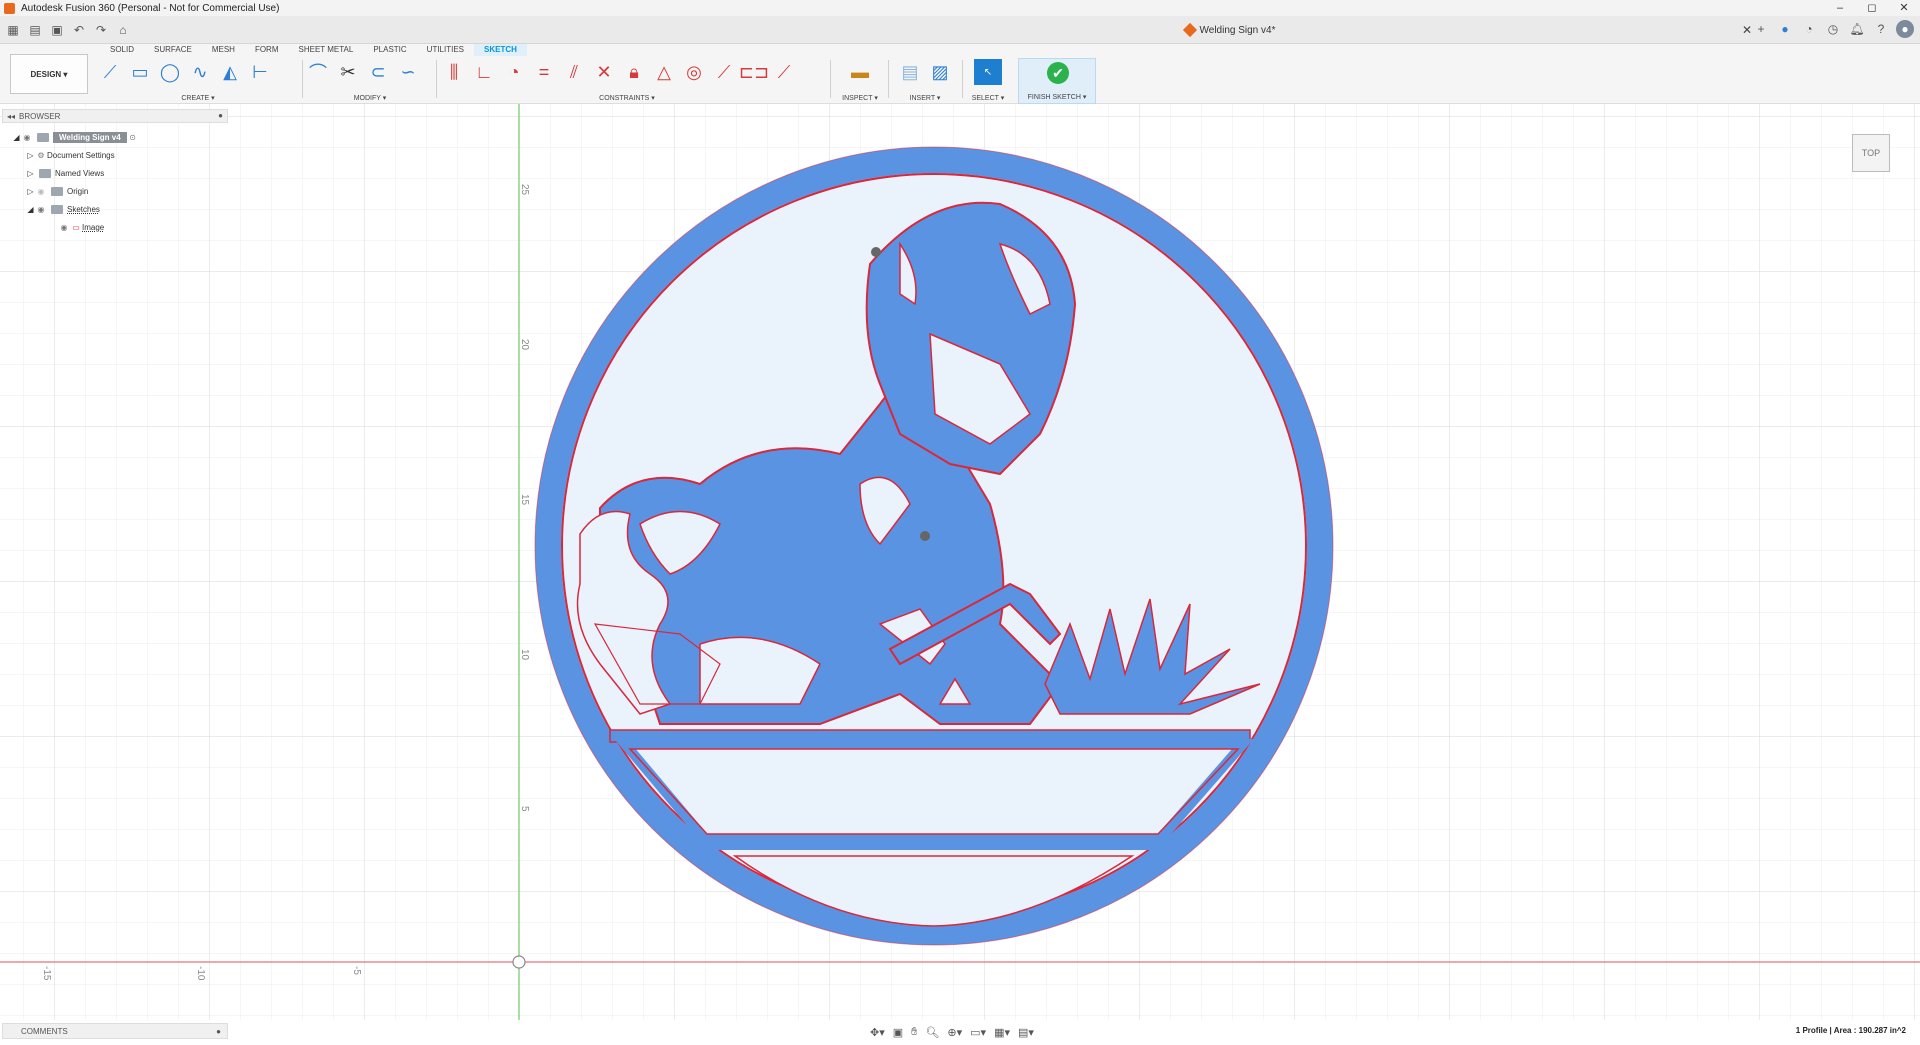  What do you see at coordinates (318, 72) in the screenshot?
I see `fillet-tool-icon: ⌒` at bounding box center [318, 72].